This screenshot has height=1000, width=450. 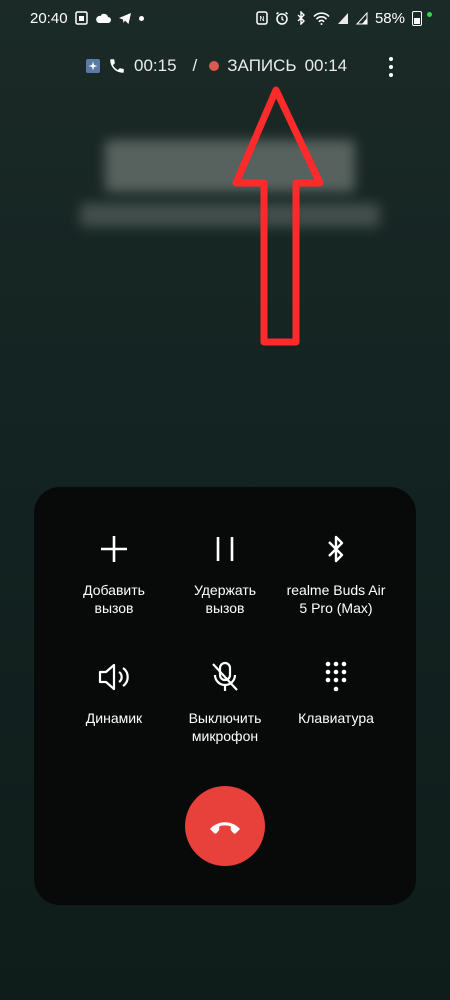 What do you see at coordinates (141, 18) in the screenshot?
I see `notification-dot-icon` at bounding box center [141, 18].